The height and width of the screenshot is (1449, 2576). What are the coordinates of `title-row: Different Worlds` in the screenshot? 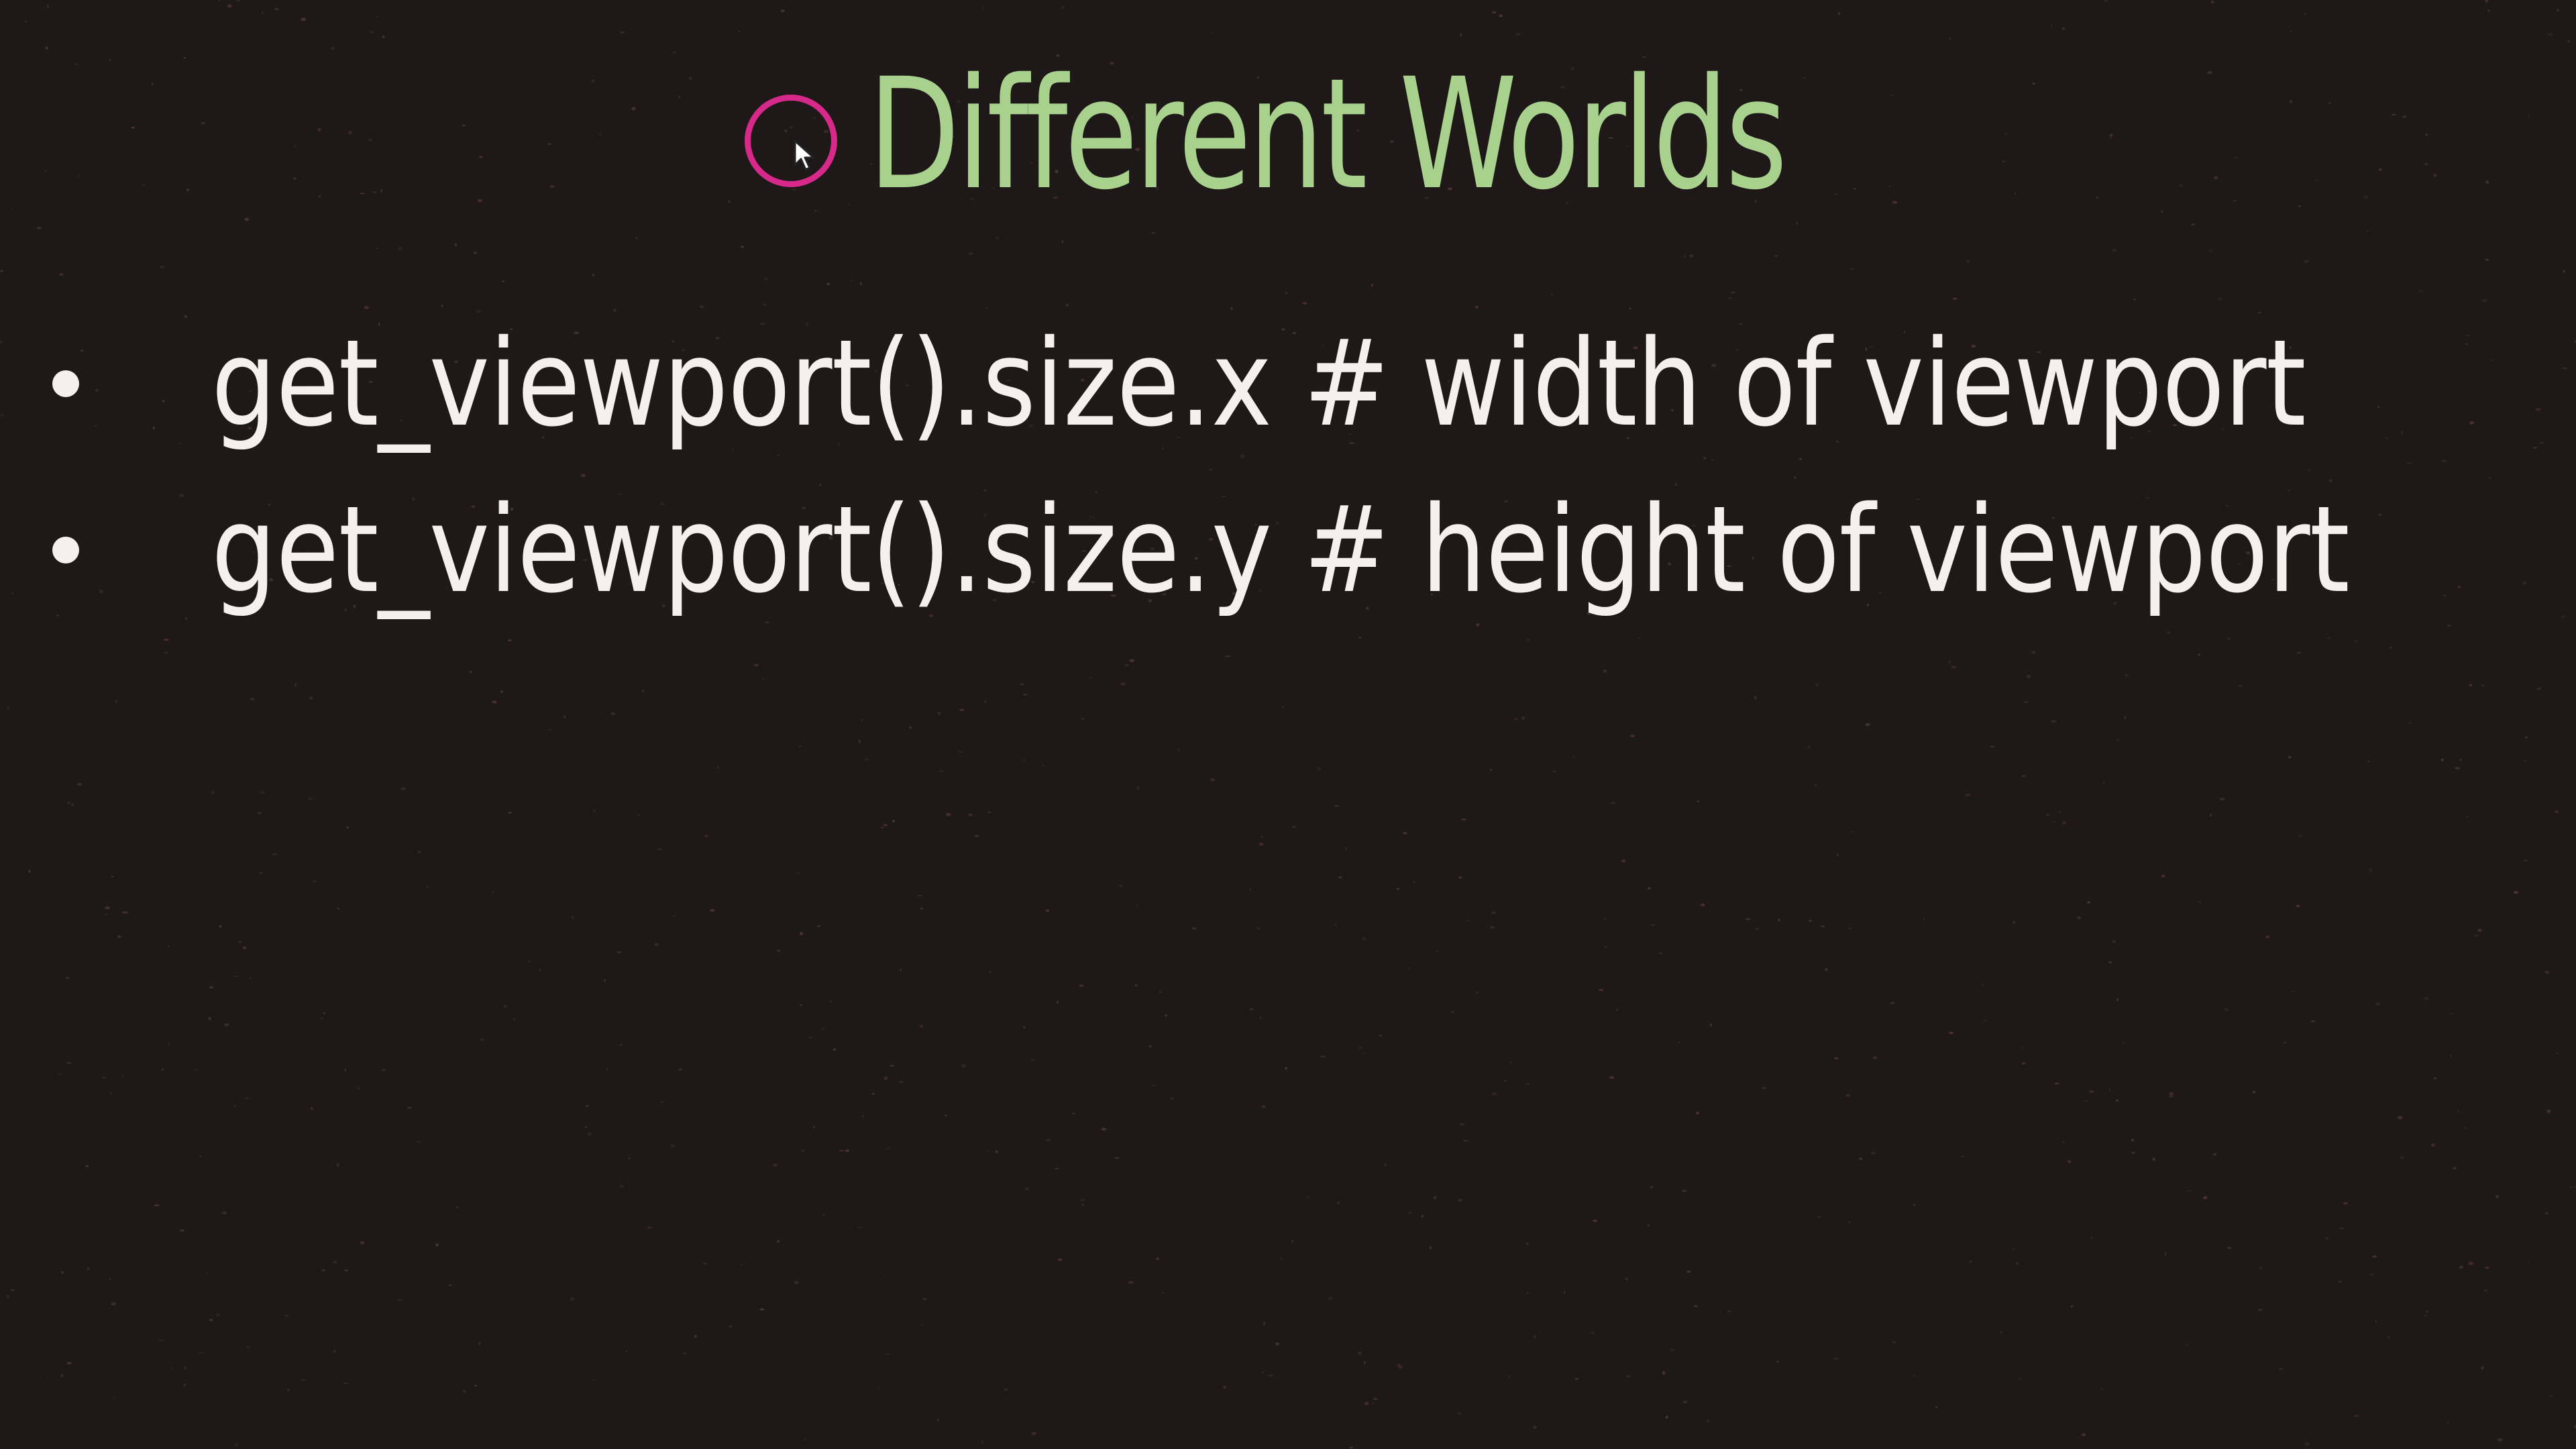 It's located at (1394, 134).